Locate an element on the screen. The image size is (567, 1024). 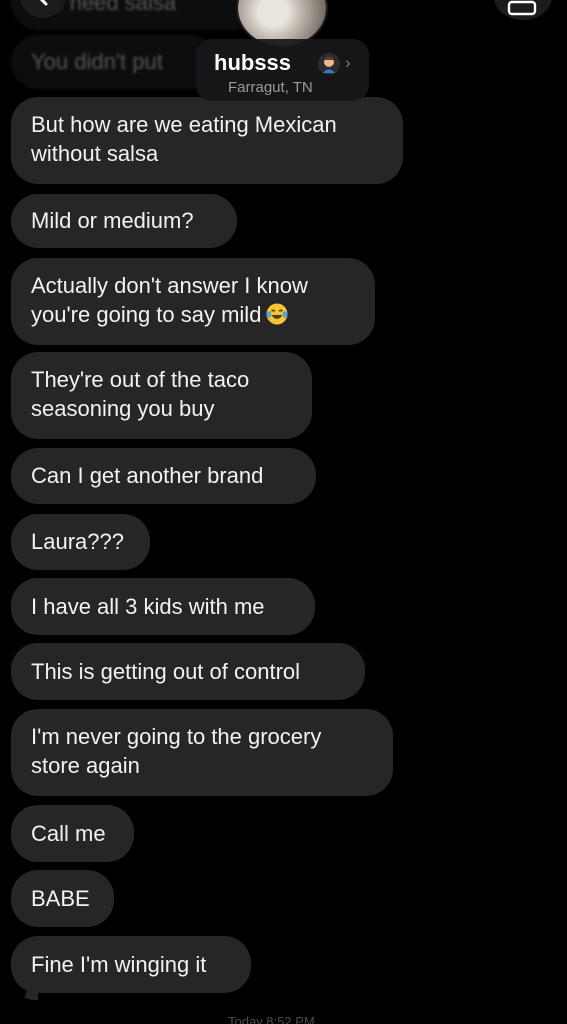
message-line: Laura??? is located at coordinates (77, 541).